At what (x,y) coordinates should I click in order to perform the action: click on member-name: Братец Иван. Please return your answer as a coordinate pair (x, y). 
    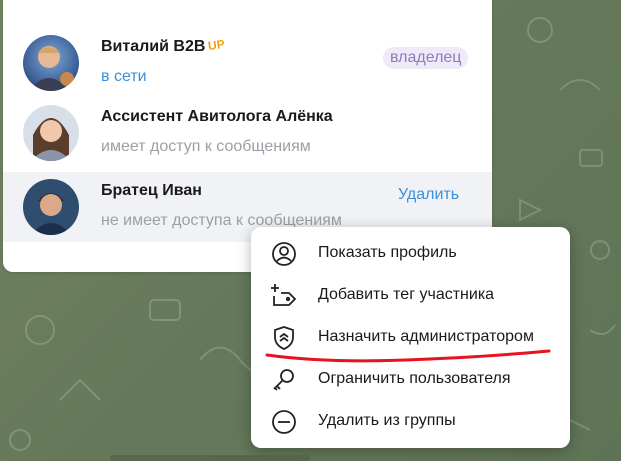
    Looking at the image, I should click on (151, 190).